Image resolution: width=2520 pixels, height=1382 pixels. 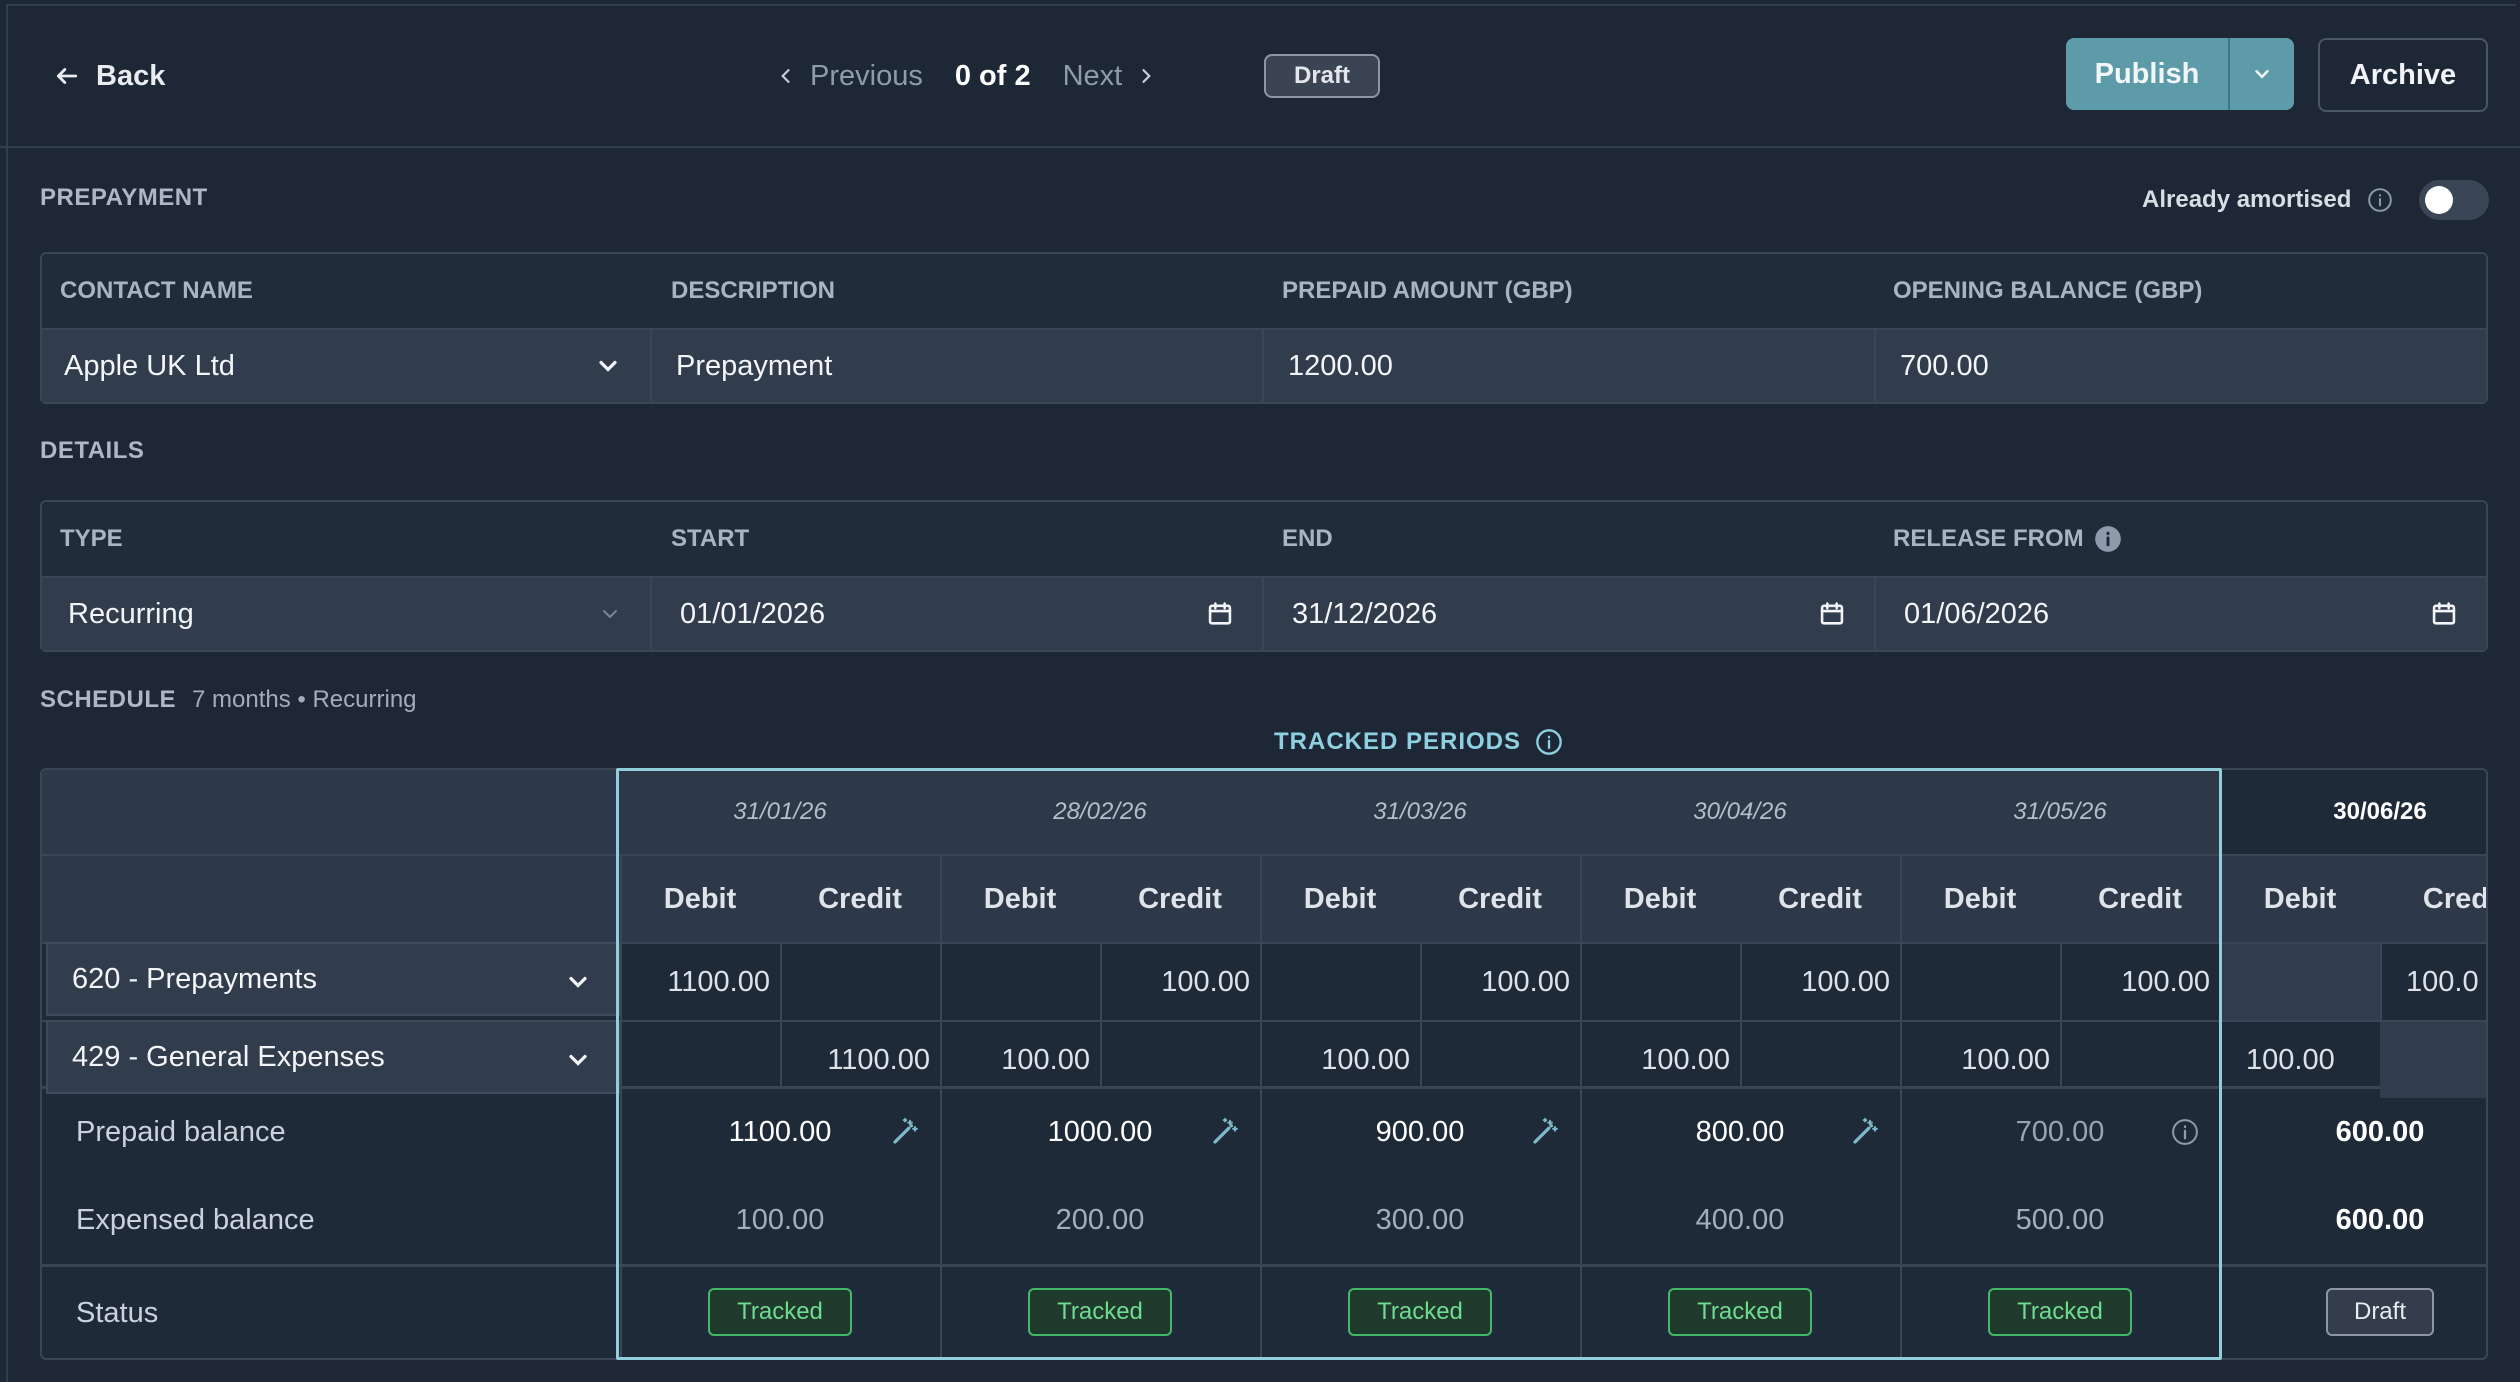 I want to click on prepaid-amount-header: PREPAID AMOUNT (GBP), so click(x=1427, y=290).